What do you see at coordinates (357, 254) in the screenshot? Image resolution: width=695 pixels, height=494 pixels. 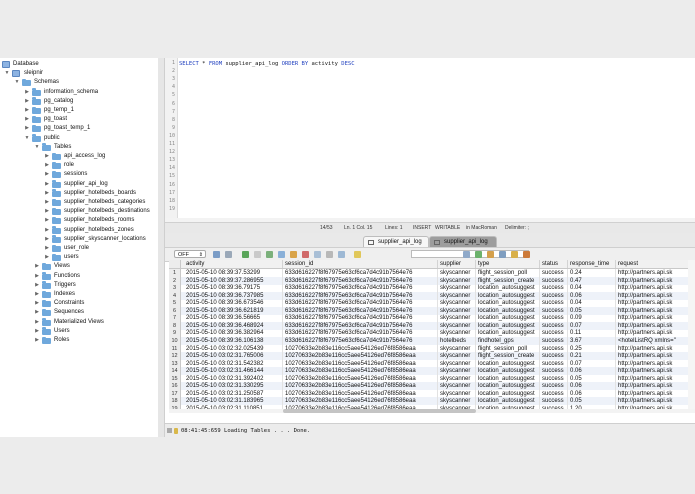 I see `pencil-icon` at bounding box center [357, 254].